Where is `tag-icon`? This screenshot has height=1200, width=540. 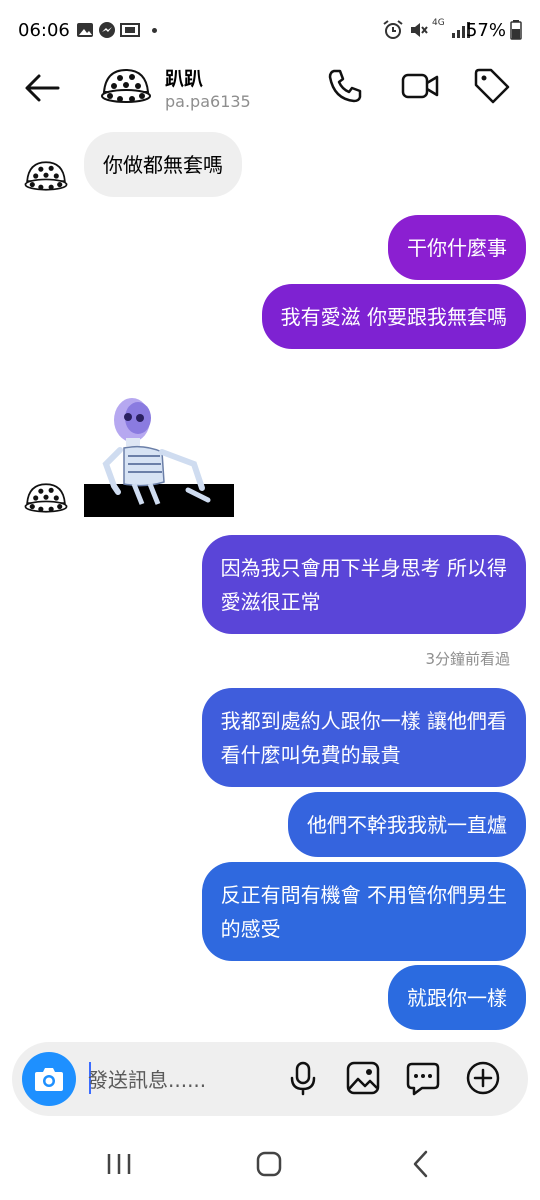
tag-icon is located at coordinates (492, 86).